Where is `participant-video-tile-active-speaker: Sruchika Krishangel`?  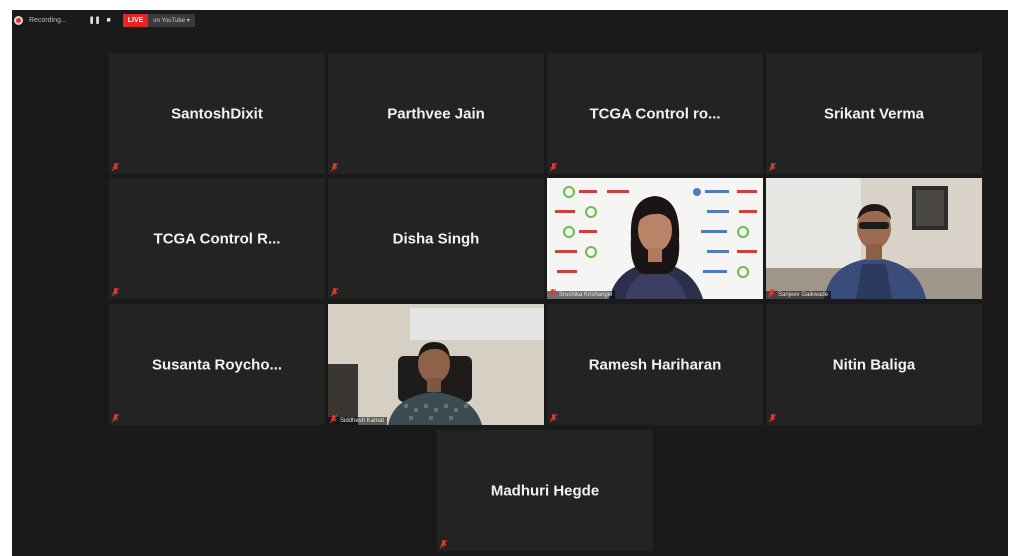
participant-video-tile-active-speaker: Sruchika Krishangel is located at coordinates (655, 238).